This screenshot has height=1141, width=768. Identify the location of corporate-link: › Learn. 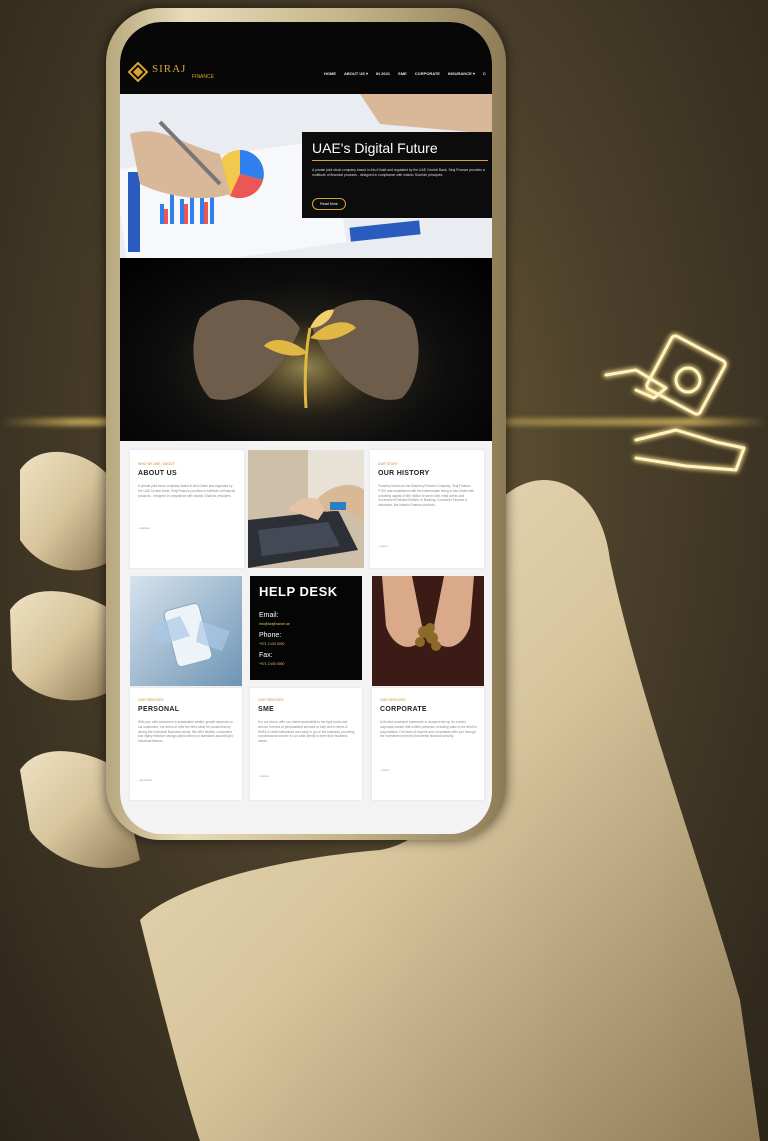
(385, 770).